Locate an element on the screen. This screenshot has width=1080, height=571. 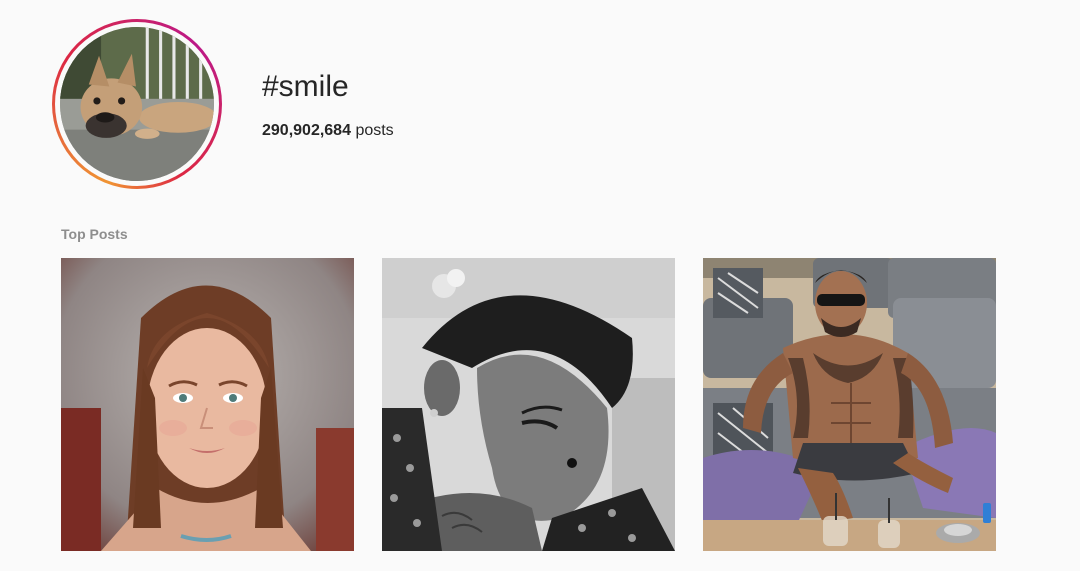
post-count-label: posts is located at coordinates (374, 130).